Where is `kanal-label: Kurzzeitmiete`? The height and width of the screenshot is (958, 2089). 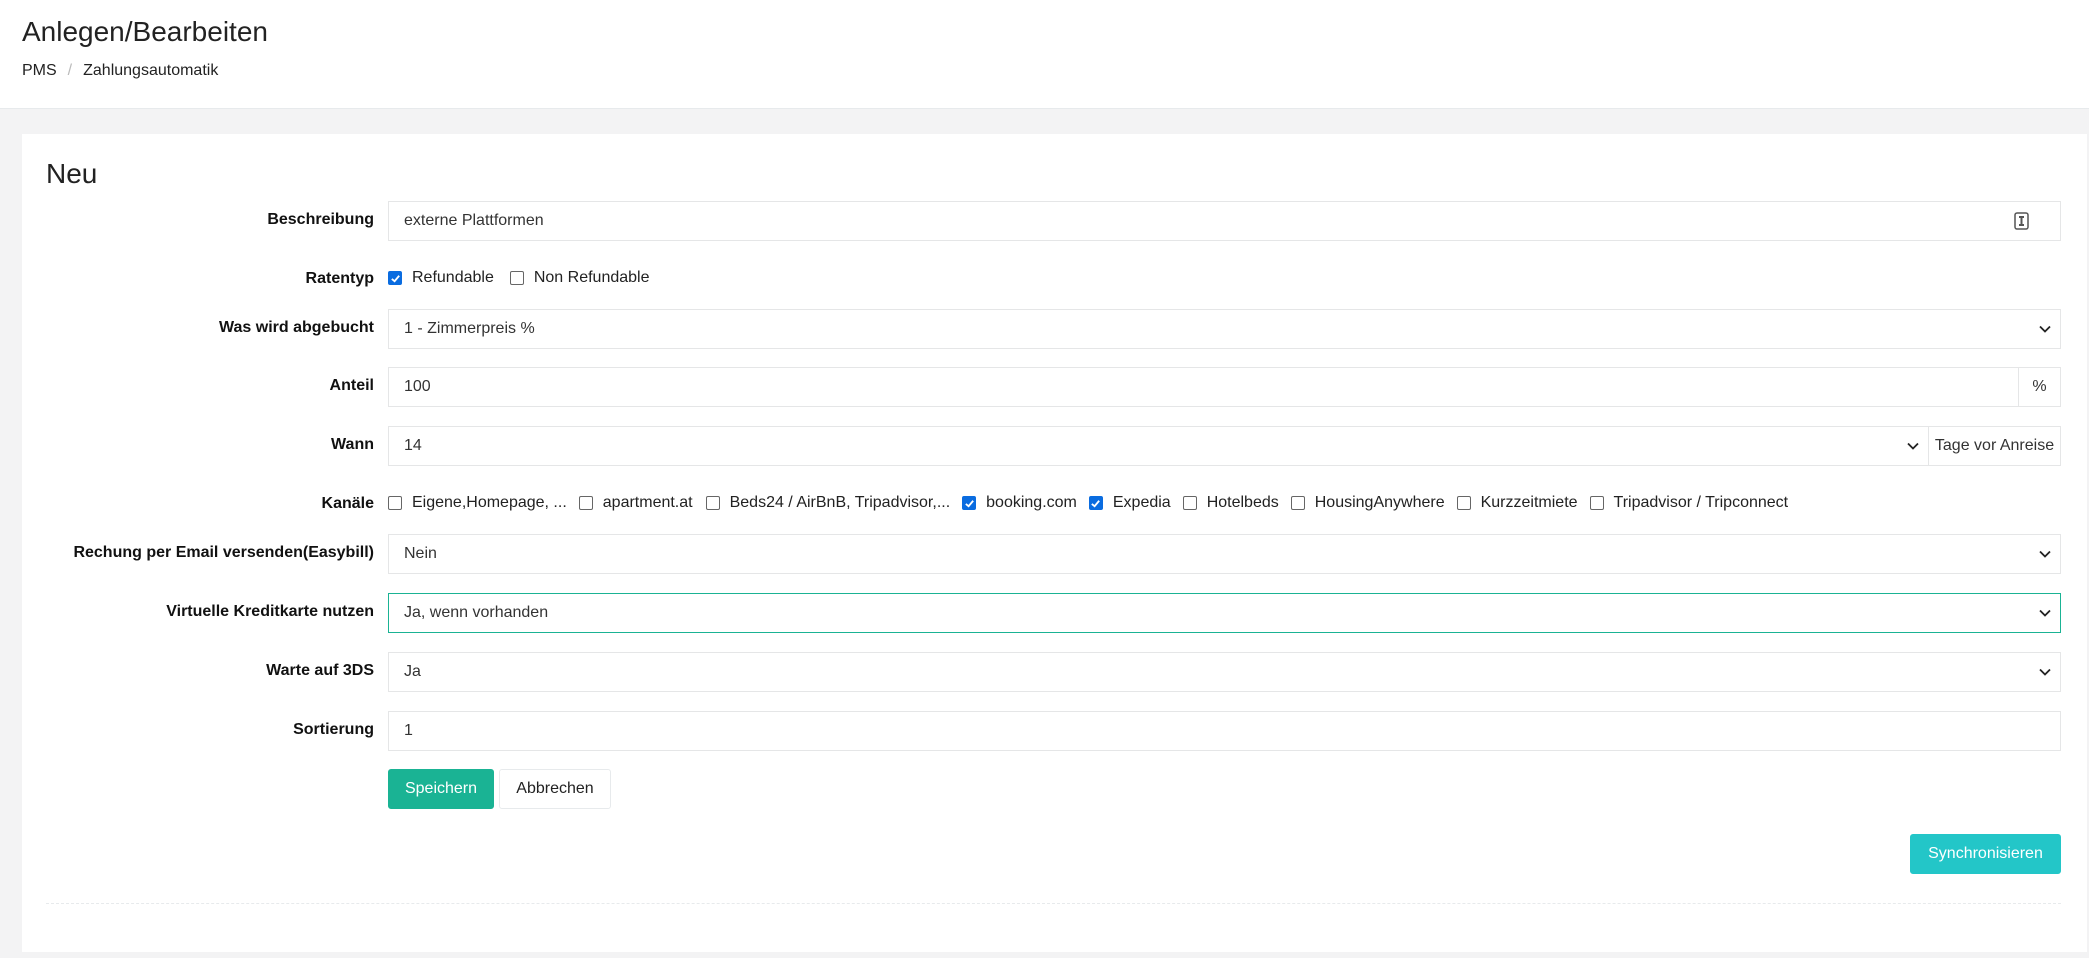 kanal-label: Kurzzeitmiete is located at coordinates (1529, 502).